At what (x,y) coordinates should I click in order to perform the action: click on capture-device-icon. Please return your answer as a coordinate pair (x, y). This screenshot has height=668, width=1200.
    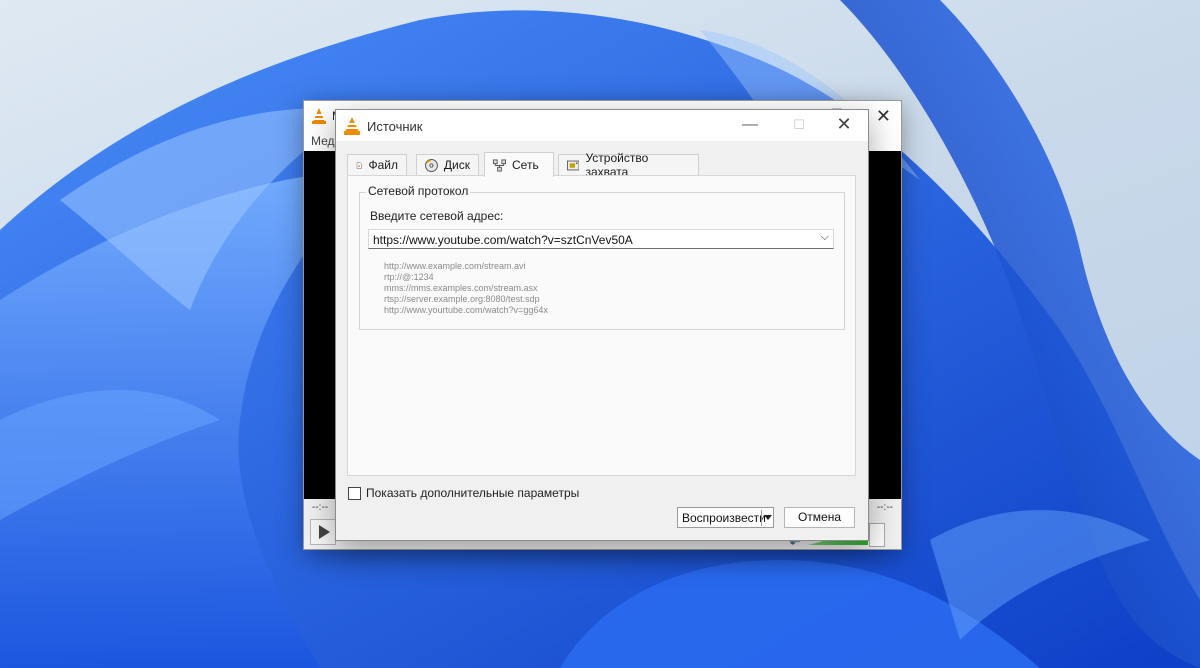
    Looking at the image, I should click on (573, 165).